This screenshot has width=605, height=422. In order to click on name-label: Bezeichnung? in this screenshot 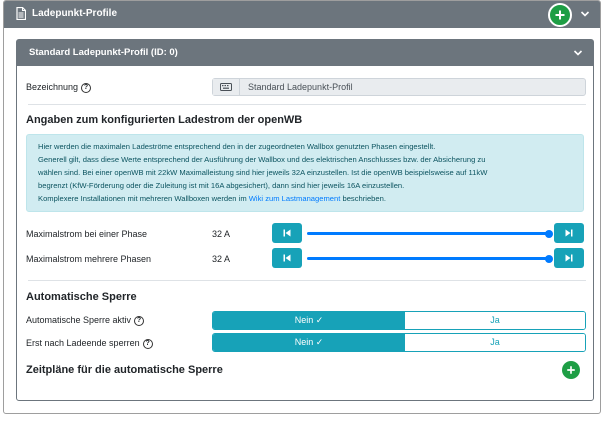, I will do `click(59, 87)`.